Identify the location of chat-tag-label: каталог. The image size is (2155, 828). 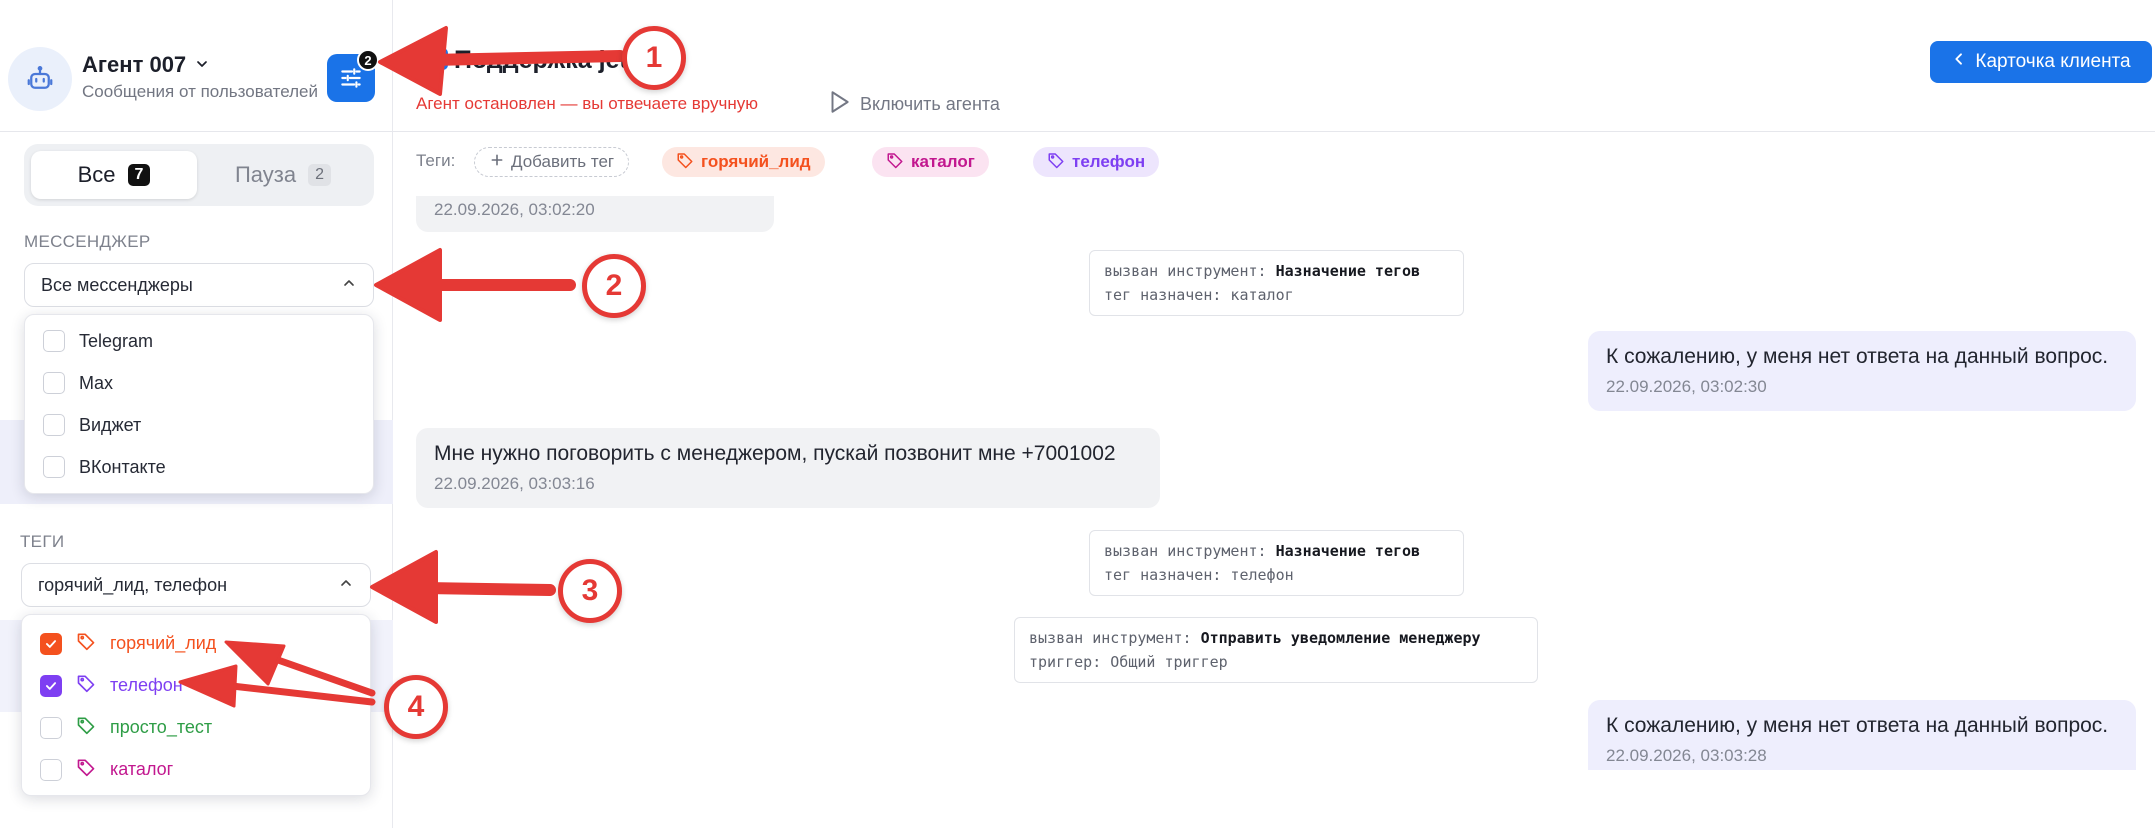
(943, 161).